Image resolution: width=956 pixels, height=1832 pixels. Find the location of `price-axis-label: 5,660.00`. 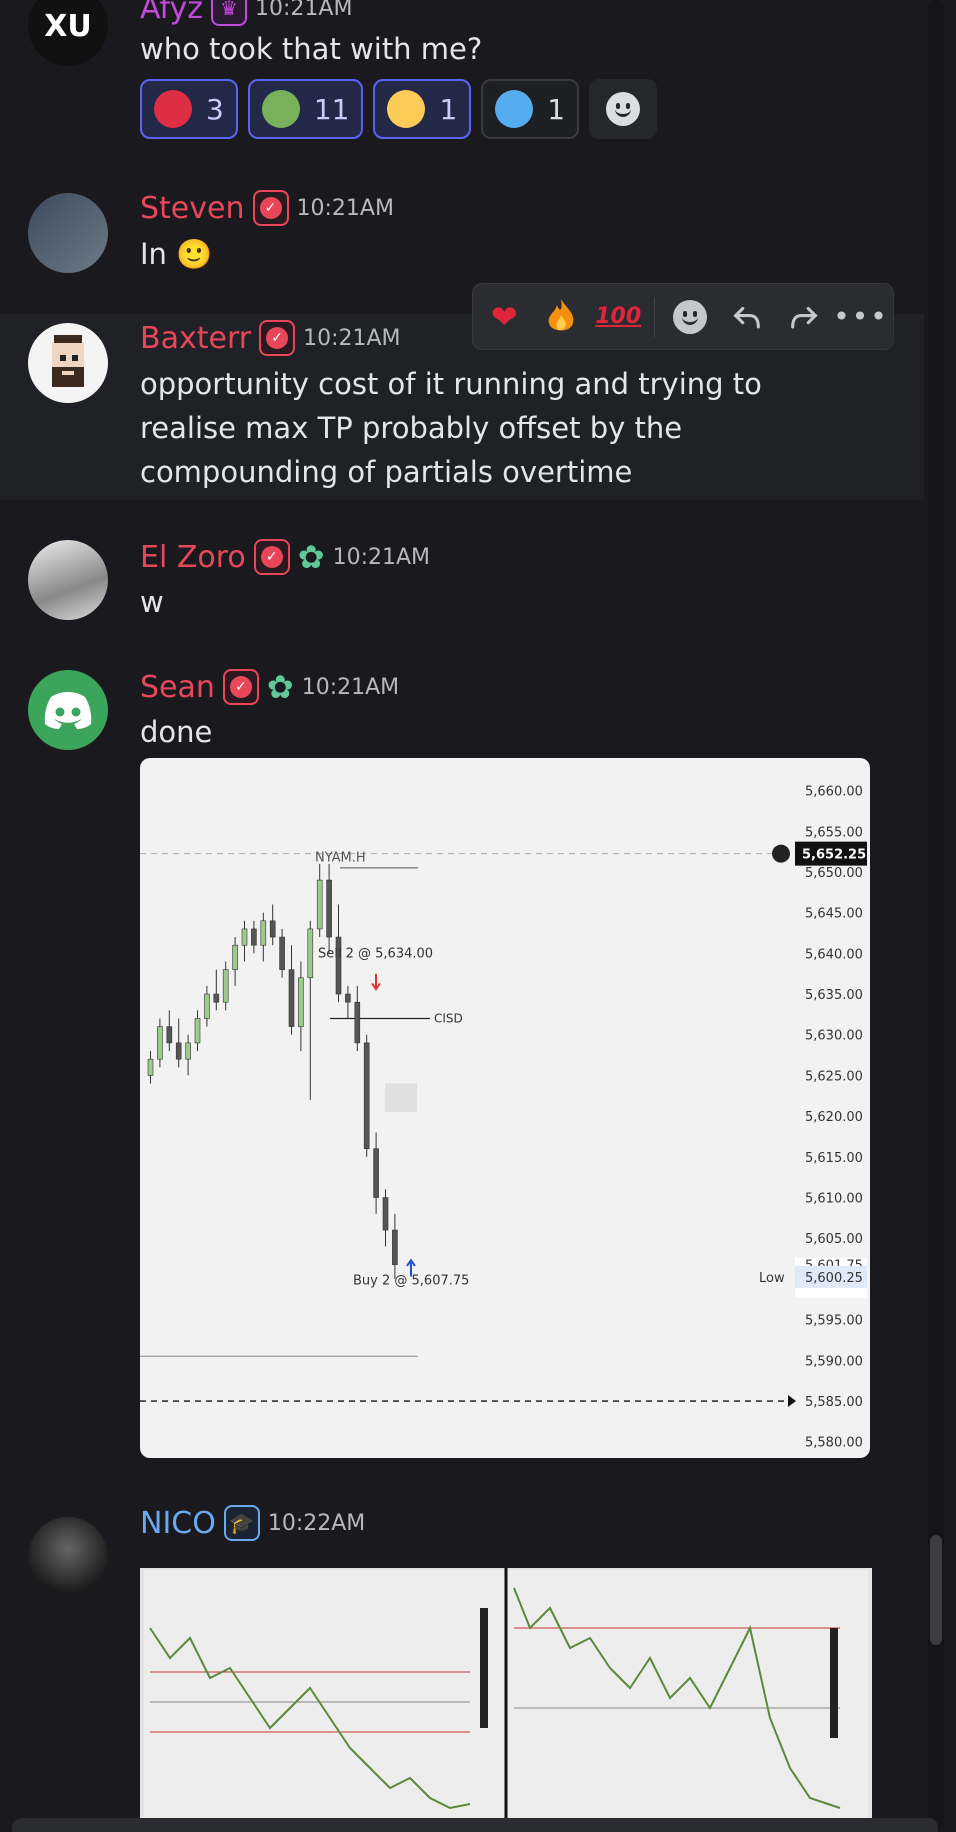

price-axis-label: 5,660.00 is located at coordinates (834, 792).